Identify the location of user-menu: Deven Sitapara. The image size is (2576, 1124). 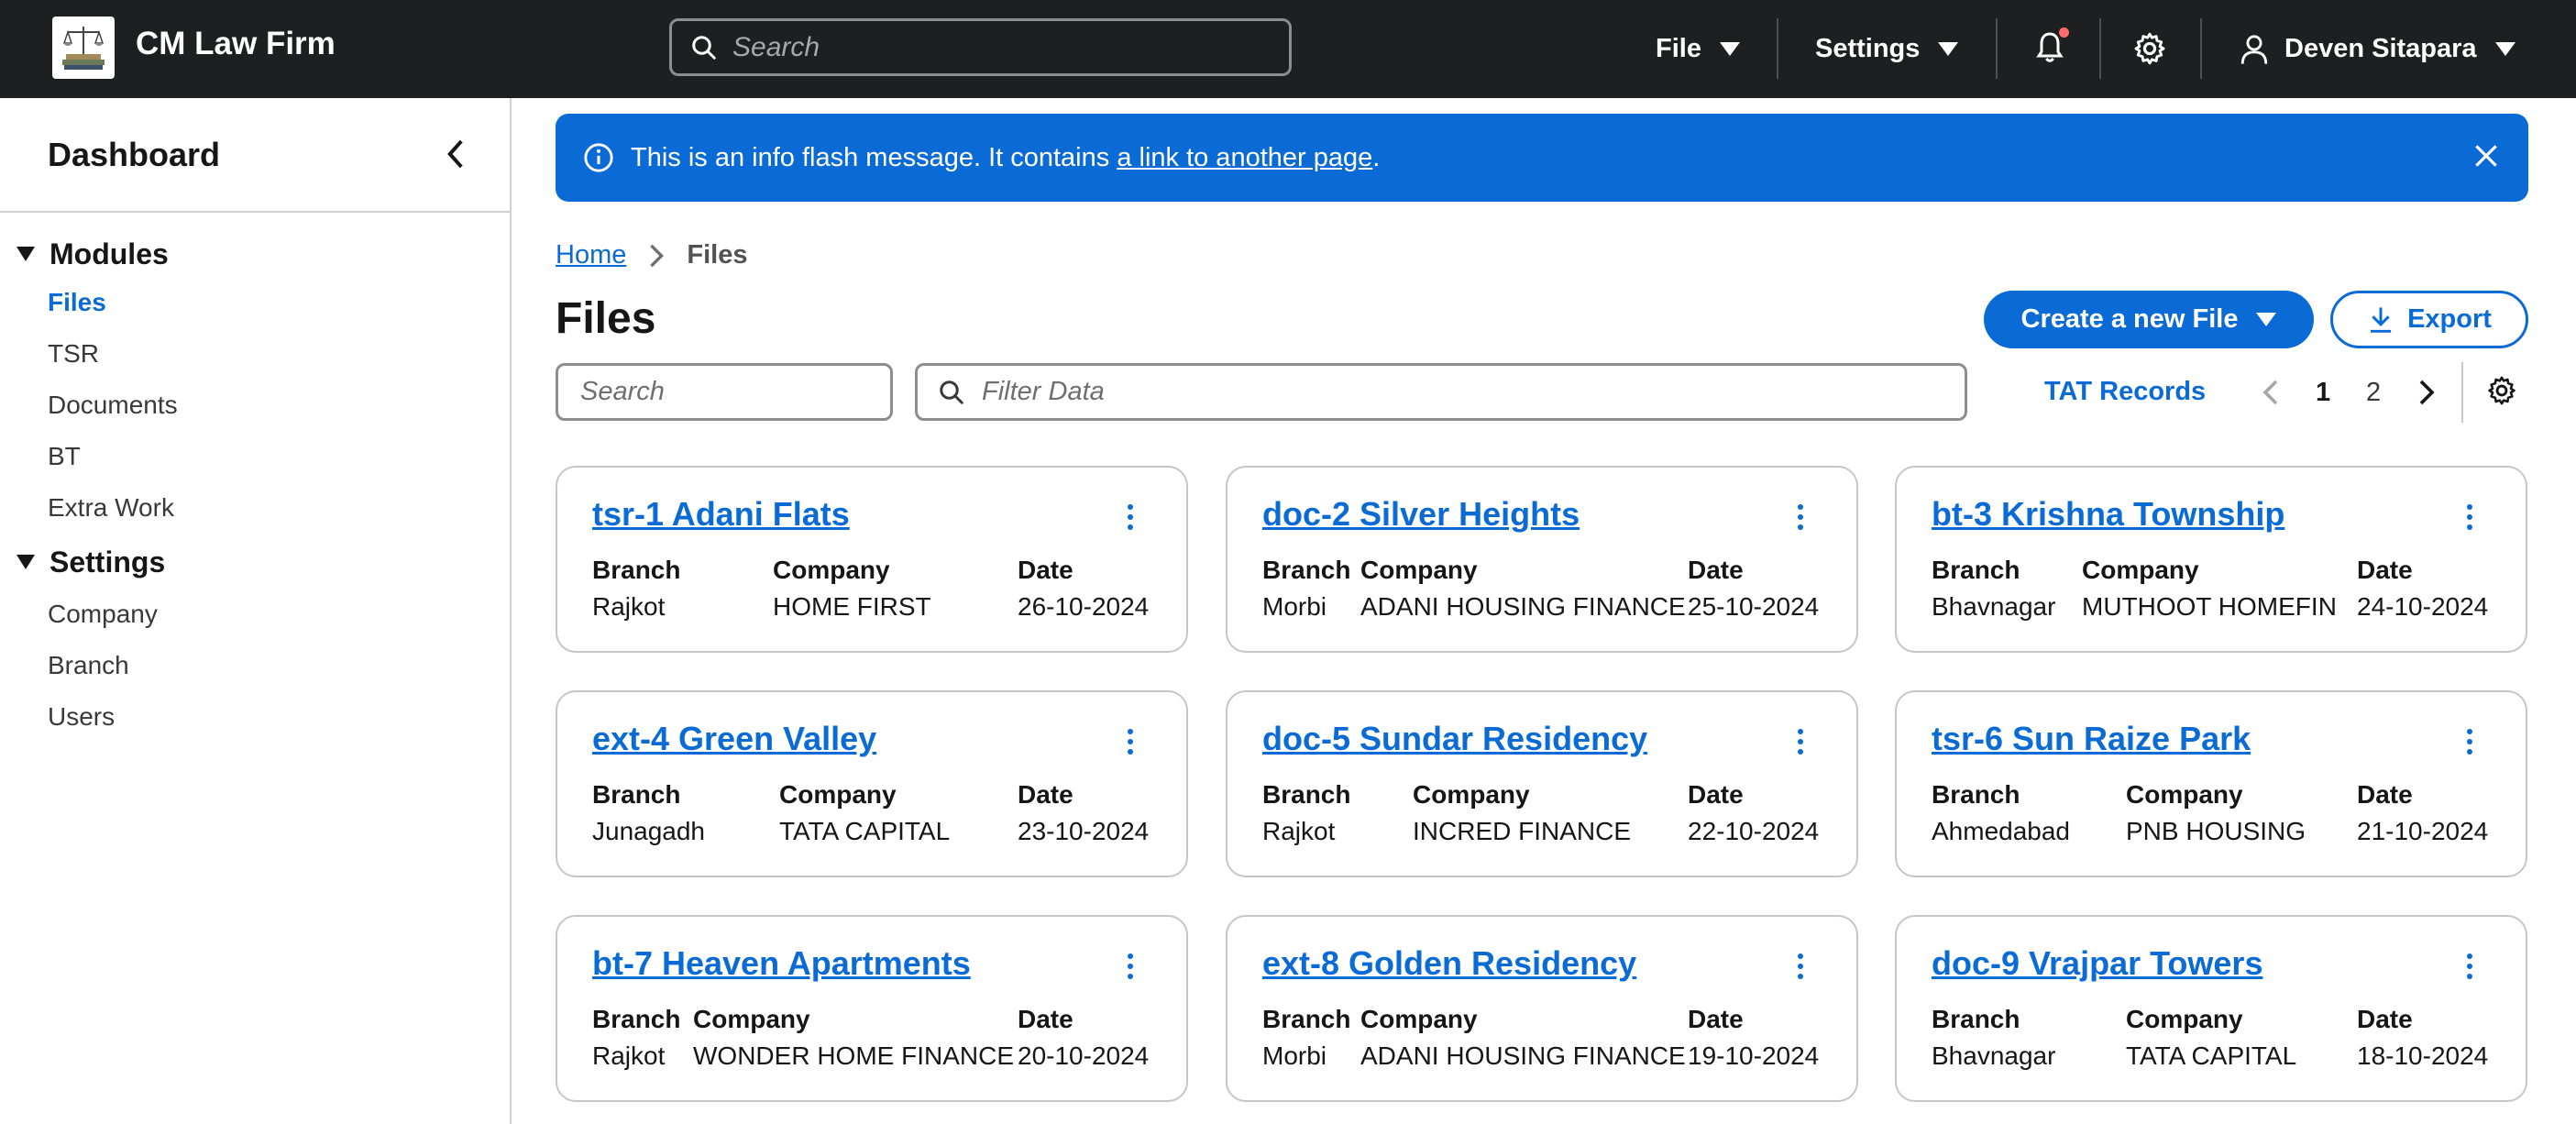
(2377, 49).